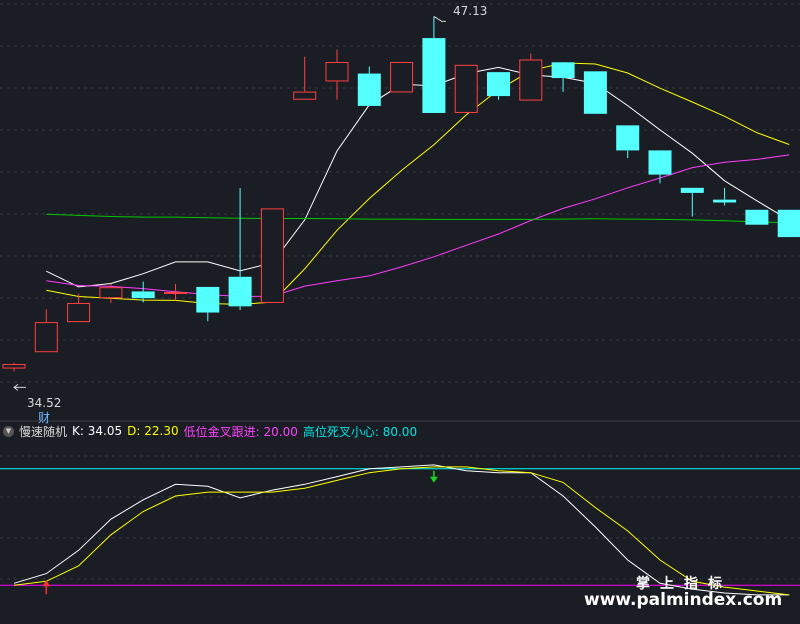 This screenshot has height=624, width=800. Describe the element at coordinates (161, 431) in the screenshot. I see `d-value: 22.30` at that location.